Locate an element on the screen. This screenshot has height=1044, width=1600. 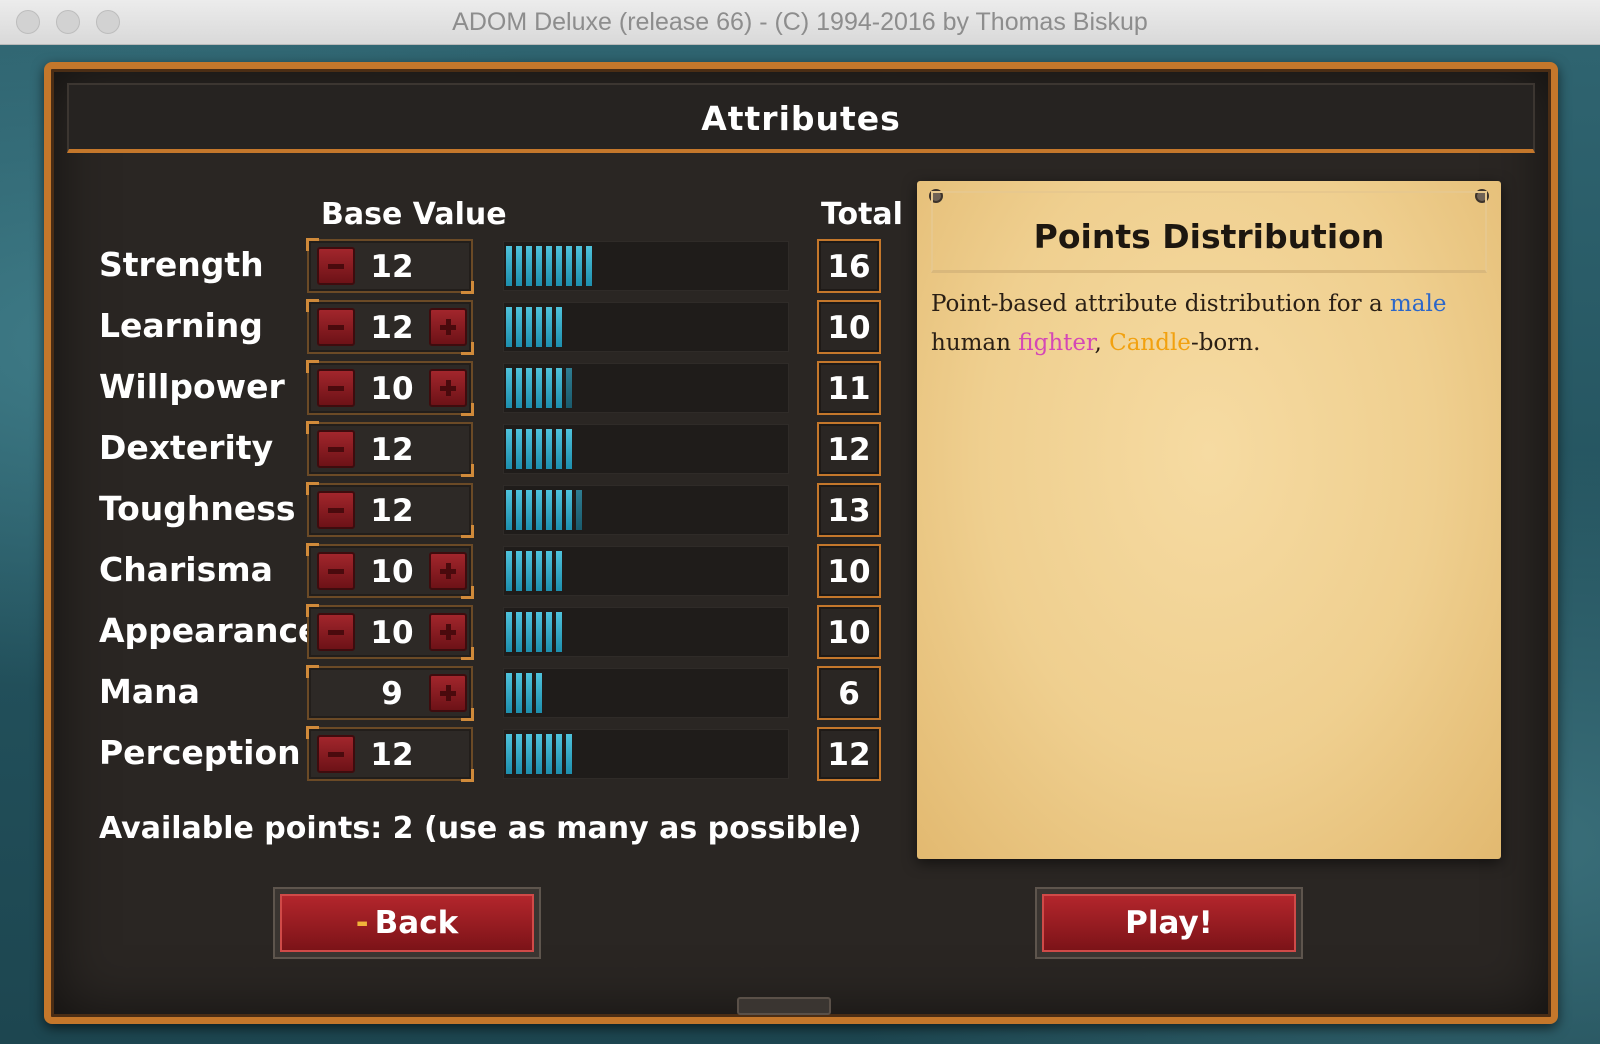
base-value-stepper: 9 is located at coordinates (390, 693).